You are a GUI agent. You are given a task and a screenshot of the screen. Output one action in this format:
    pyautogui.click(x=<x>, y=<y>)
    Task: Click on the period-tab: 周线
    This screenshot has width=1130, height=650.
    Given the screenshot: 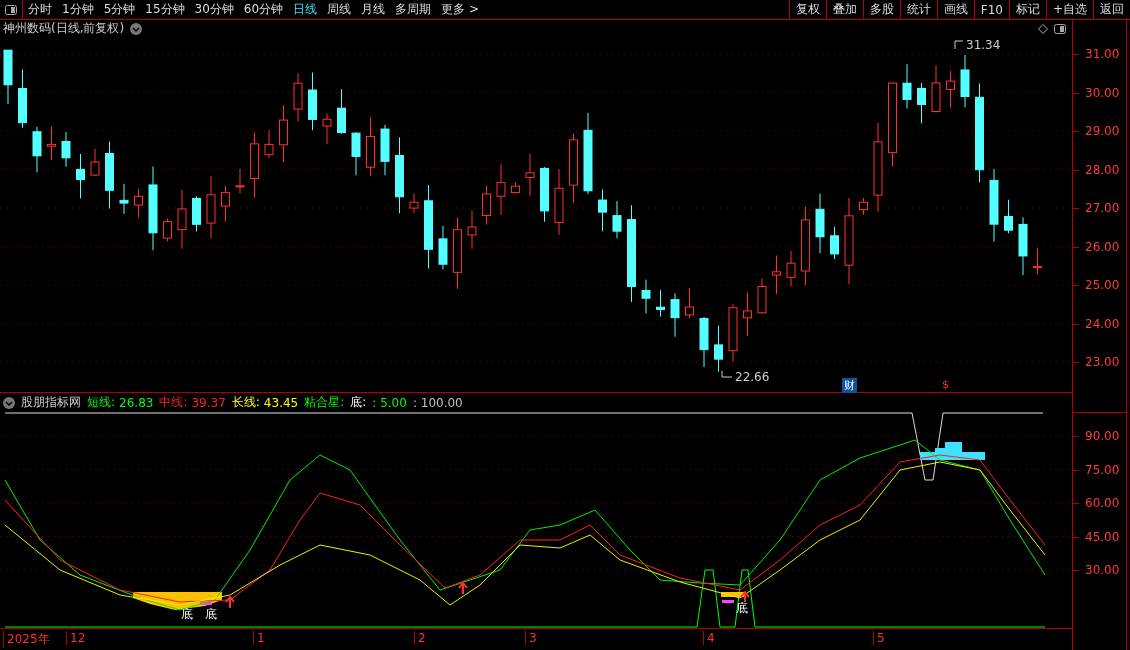 What is the action you would take?
    pyautogui.click(x=339, y=9)
    